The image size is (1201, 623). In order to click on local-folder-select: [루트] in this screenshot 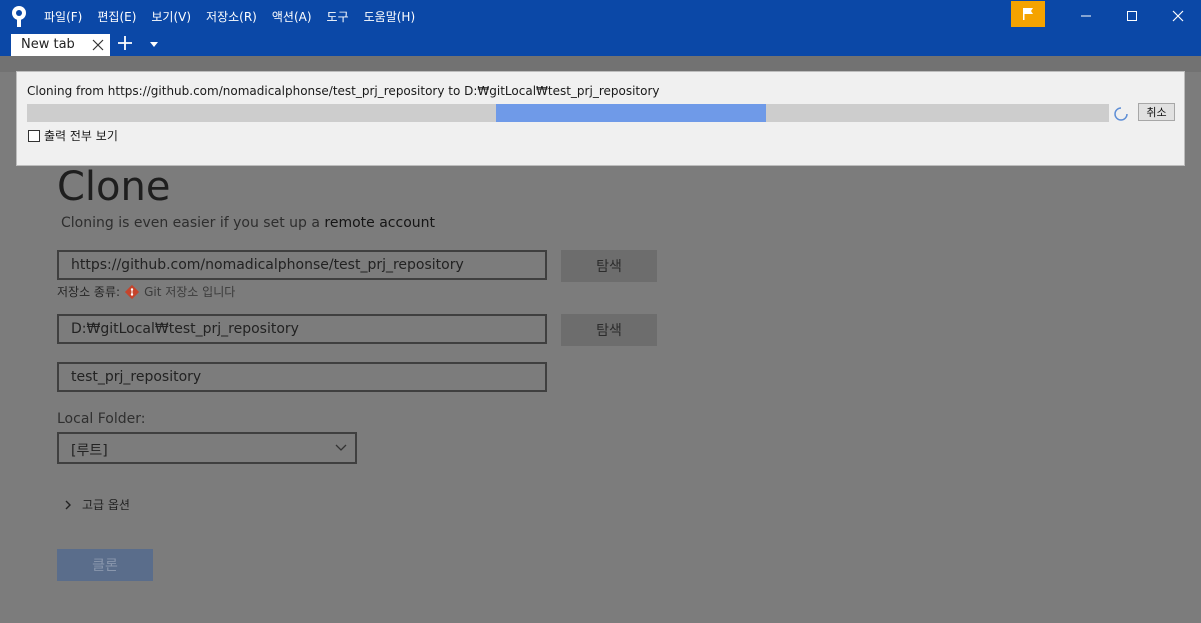, I will do `click(207, 448)`.